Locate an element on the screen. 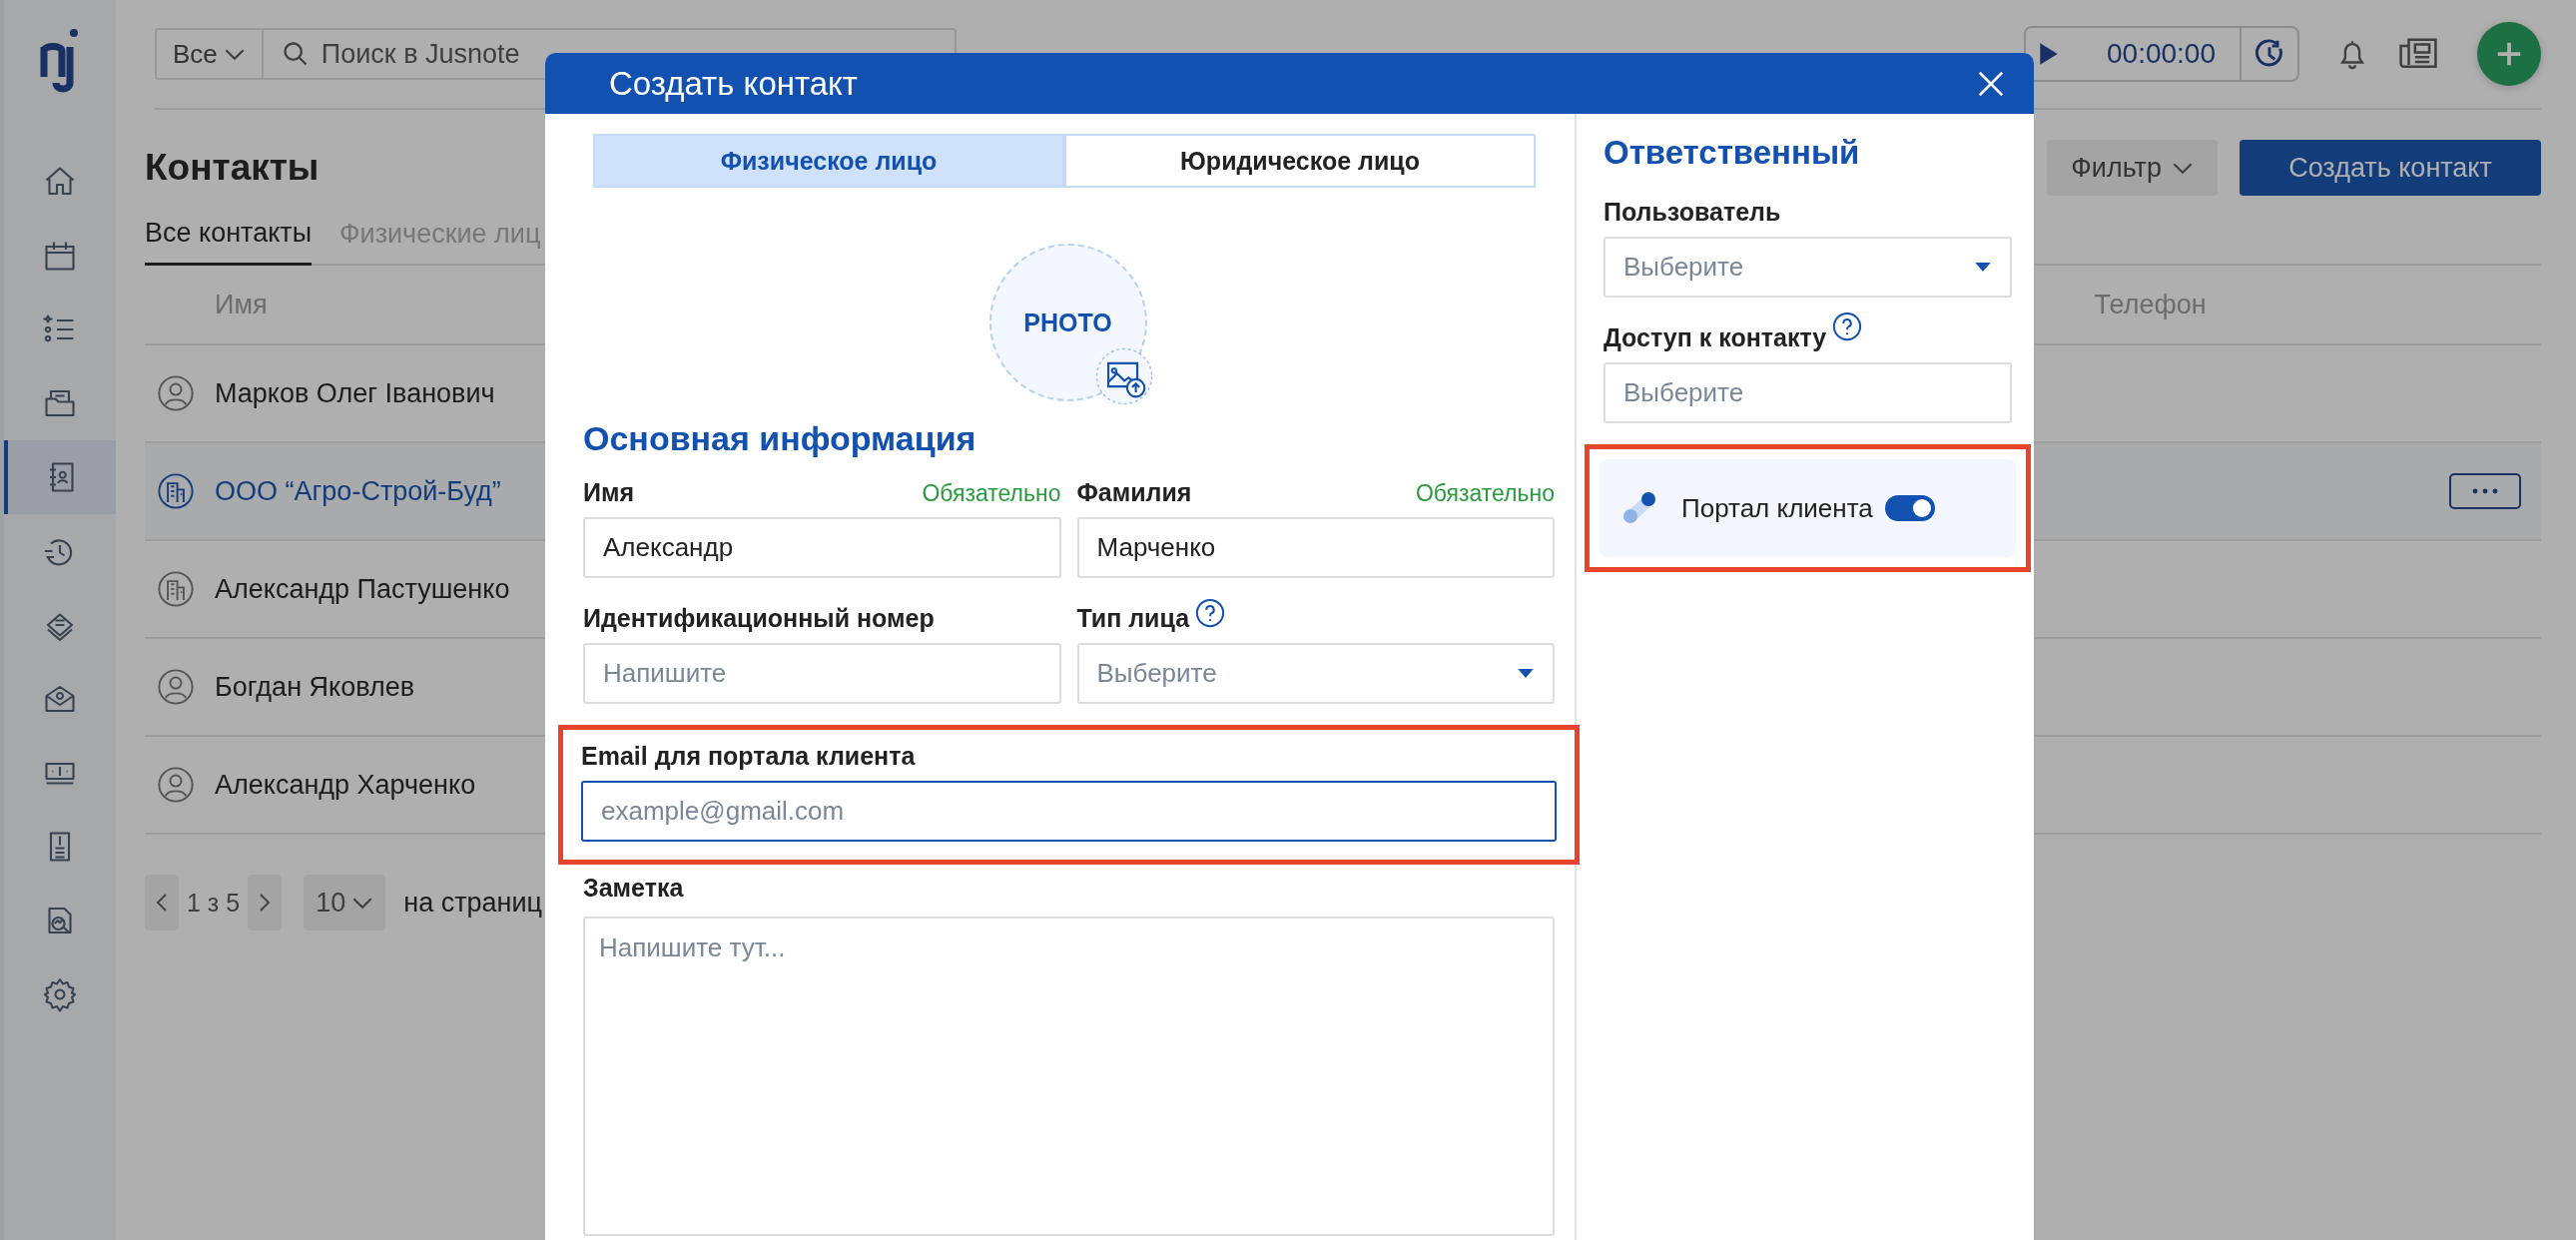 The height and width of the screenshot is (1240, 2576). per-page-label: на страниц is located at coordinates (472, 903).